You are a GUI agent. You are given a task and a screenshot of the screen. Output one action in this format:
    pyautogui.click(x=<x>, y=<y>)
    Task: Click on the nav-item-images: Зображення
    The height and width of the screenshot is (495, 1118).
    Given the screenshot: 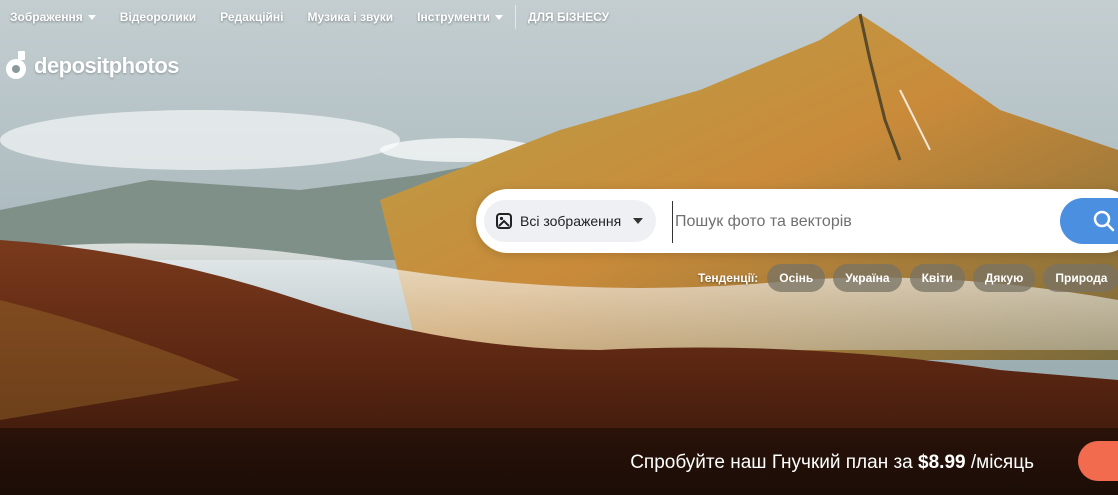 What is the action you would take?
    pyautogui.click(x=53, y=17)
    